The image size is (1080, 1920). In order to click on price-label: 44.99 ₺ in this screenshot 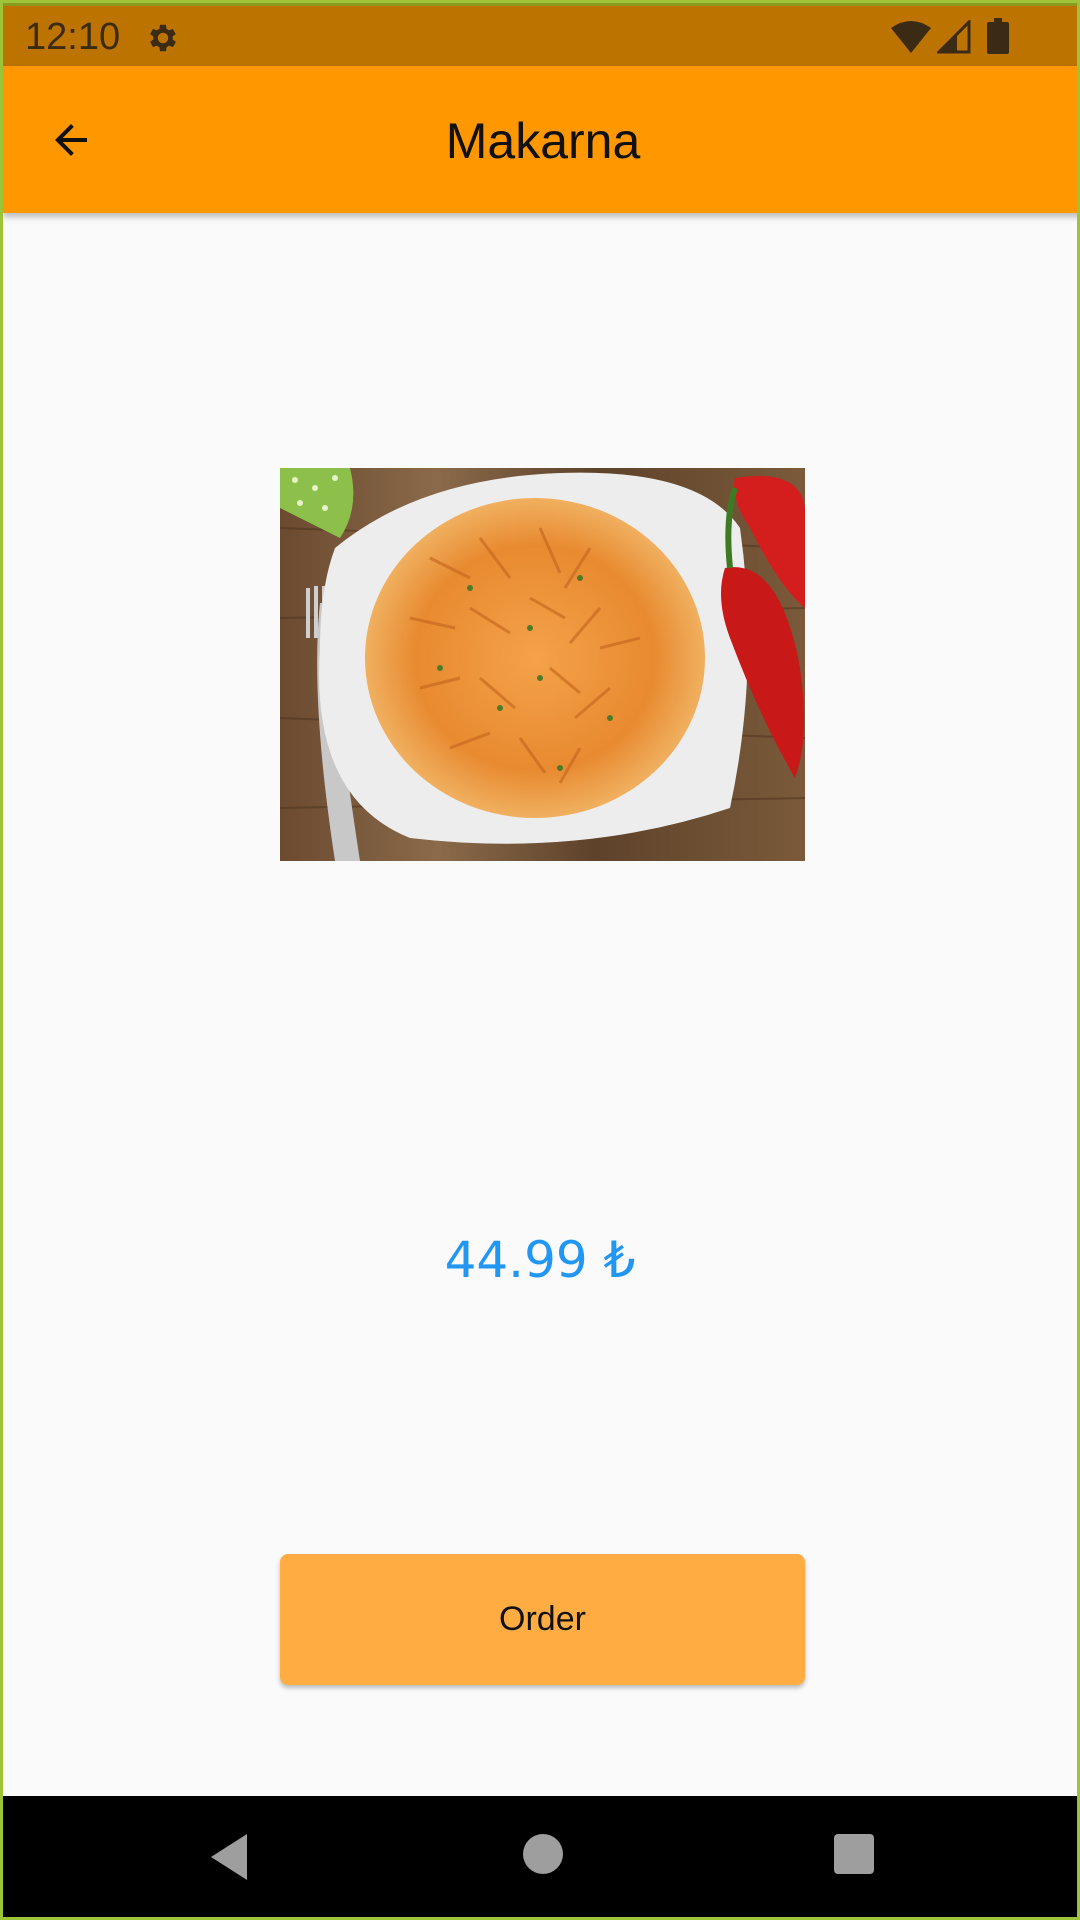, I will do `click(540, 1260)`.